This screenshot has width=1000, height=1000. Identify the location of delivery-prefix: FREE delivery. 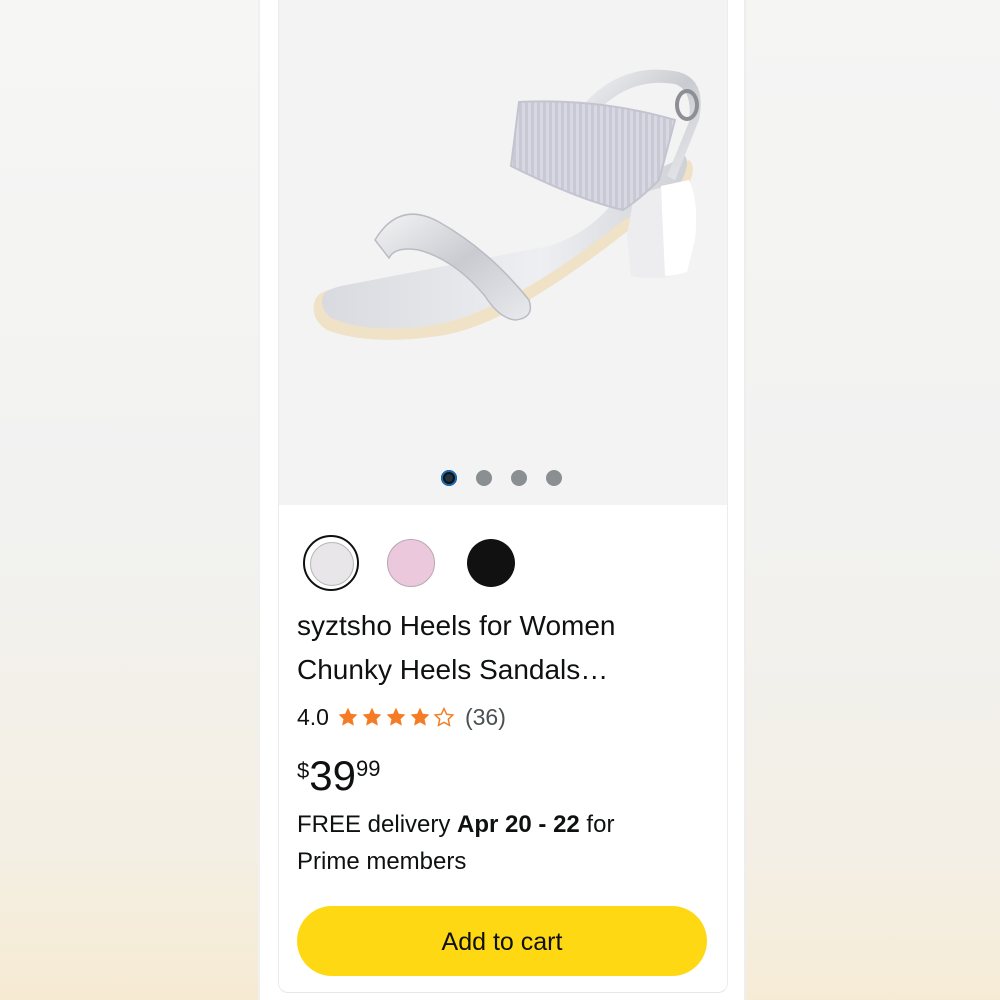
(377, 824).